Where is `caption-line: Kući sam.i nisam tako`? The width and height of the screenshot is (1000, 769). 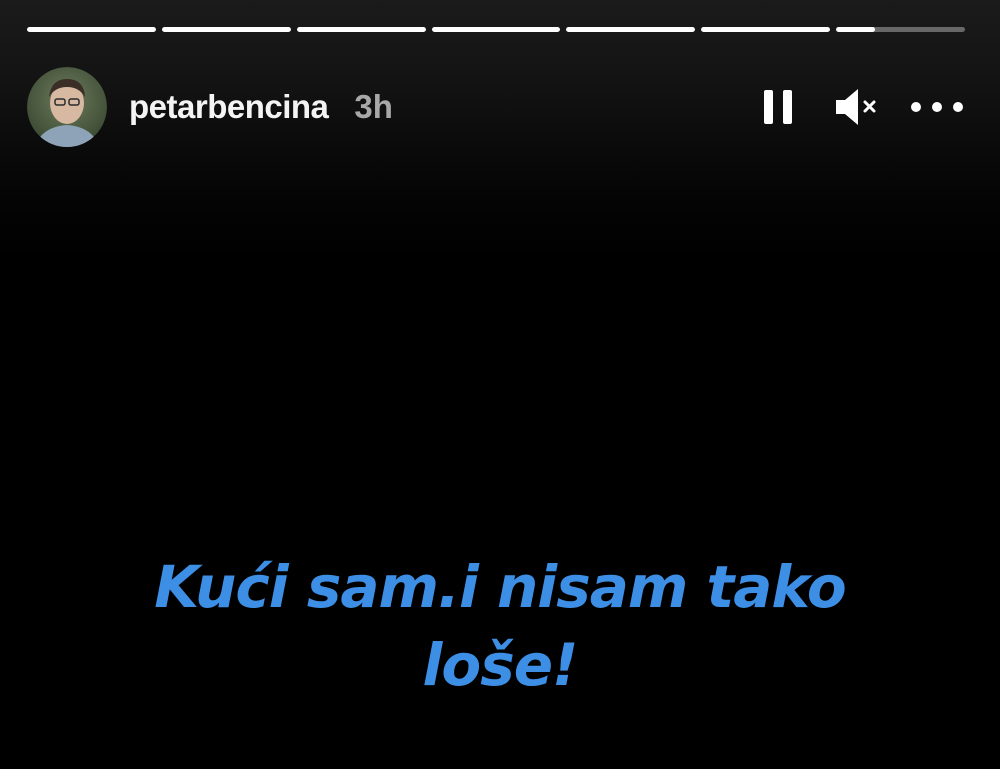
caption-line: Kući sam.i nisam tako is located at coordinates (500, 587).